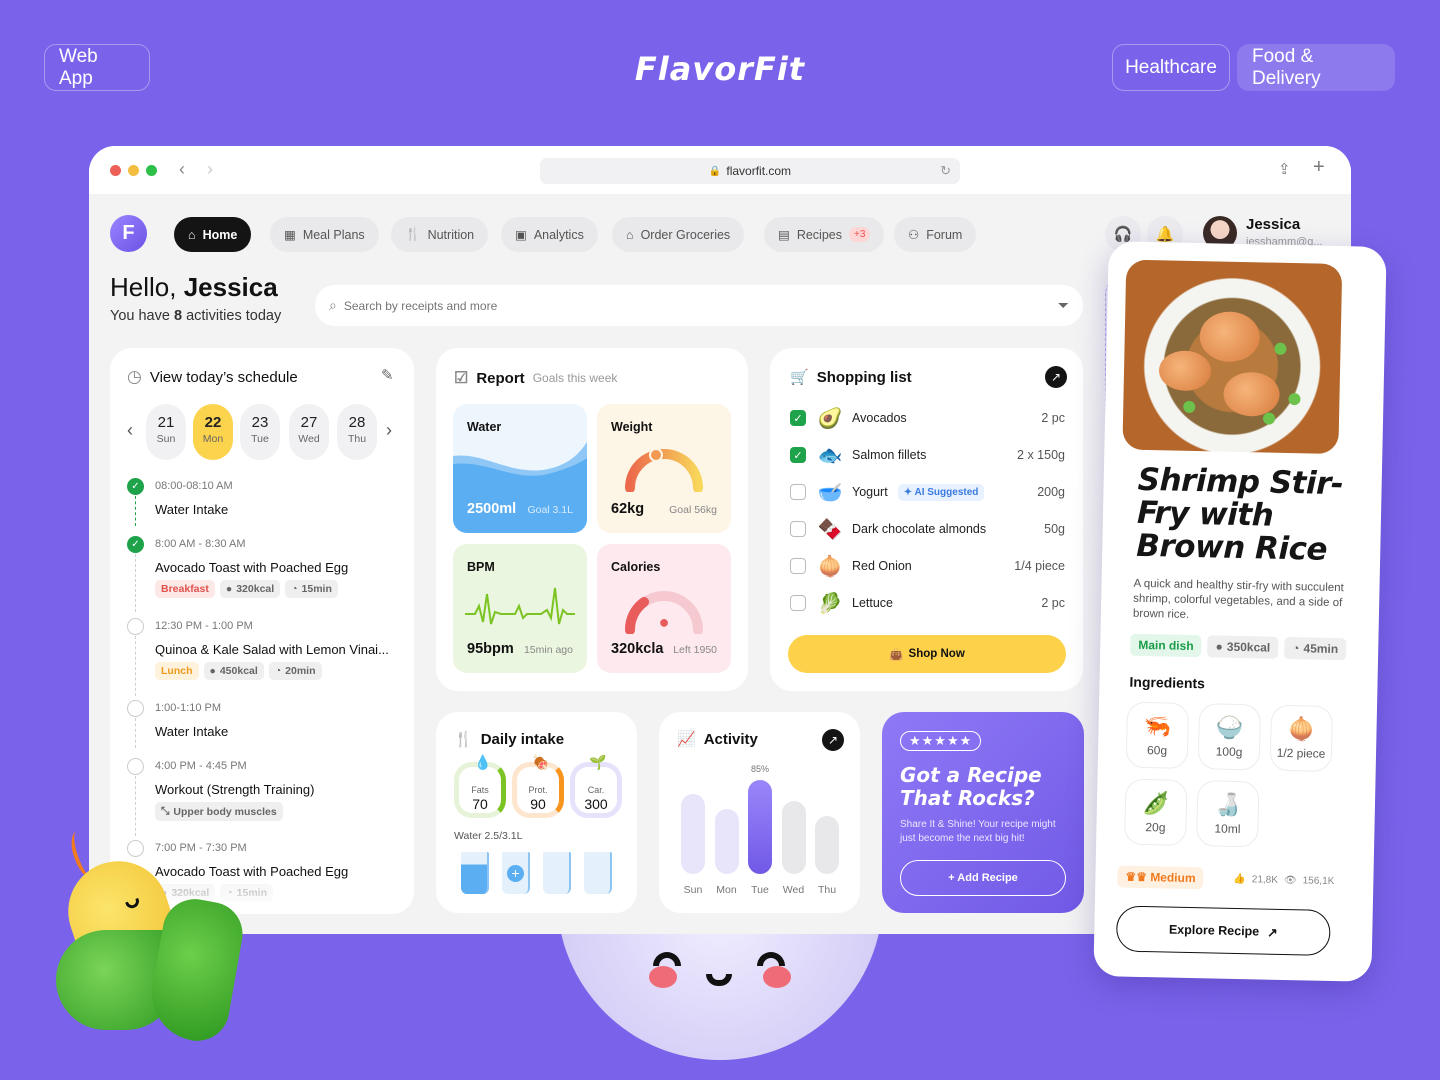 The height and width of the screenshot is (1080, 1440). I want to click on search-bar: ⌕ ⏷, so click(699, 305).